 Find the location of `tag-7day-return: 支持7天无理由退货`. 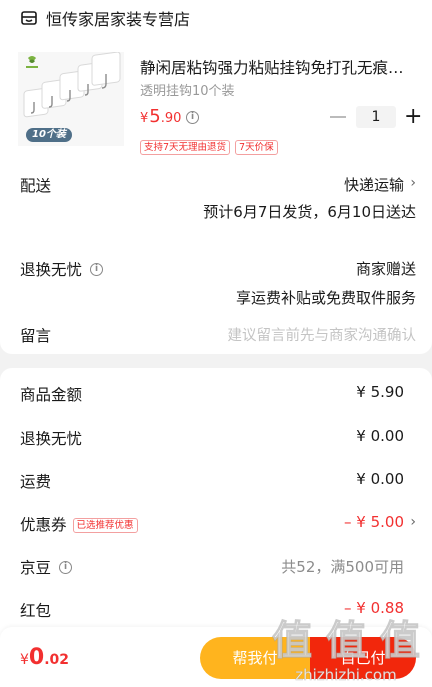

tag-7day-return: 支持7天无理由退货 is located at coordinates (185, 147).